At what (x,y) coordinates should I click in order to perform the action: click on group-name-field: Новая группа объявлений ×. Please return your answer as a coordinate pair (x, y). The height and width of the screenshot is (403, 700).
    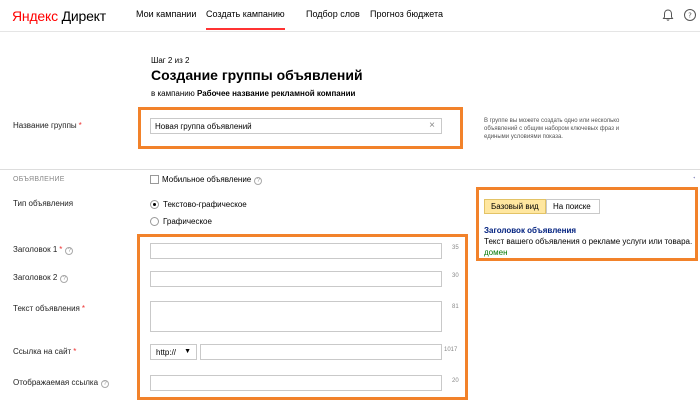
    Looking at the image, I should click on (296, 126).